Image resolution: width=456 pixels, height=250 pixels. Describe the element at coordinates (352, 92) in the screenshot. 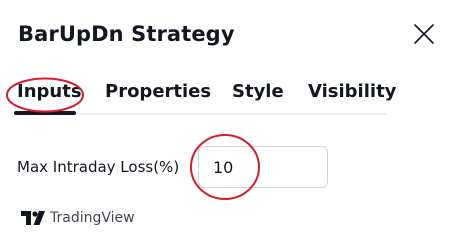

I see `tab-visibility: Visibility` at that location.